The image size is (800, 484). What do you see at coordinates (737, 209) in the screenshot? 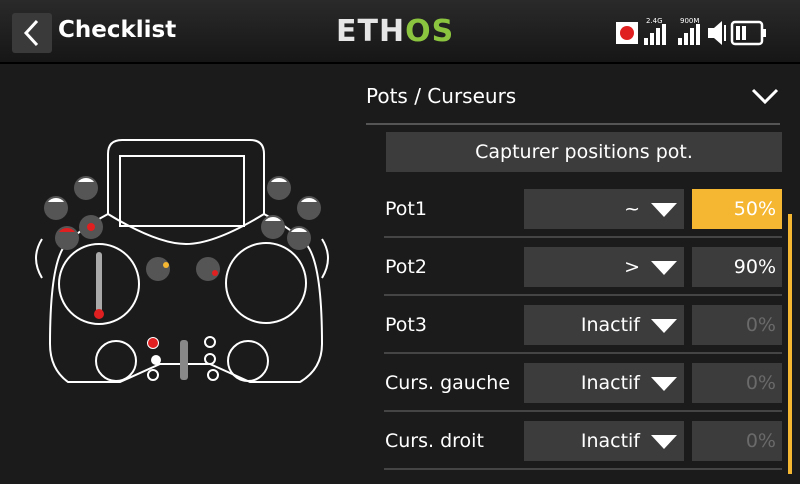
I see `pot-value-field: 50%` at bounding box center [737, 209].